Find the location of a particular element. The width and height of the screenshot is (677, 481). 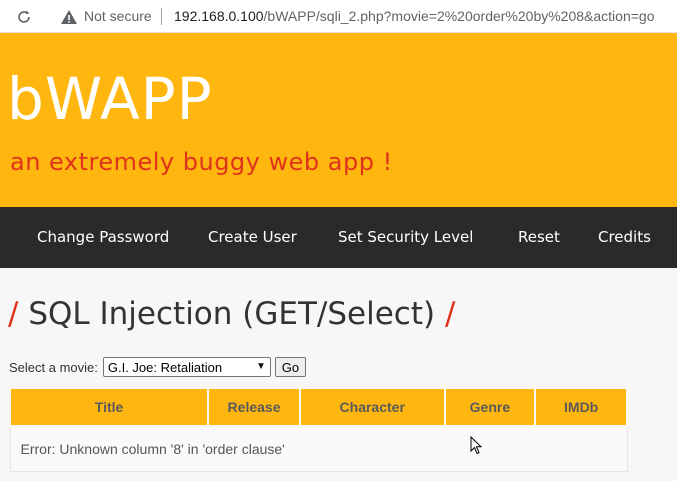

nav-create-user: Create User is located at coordinates (252, 237).